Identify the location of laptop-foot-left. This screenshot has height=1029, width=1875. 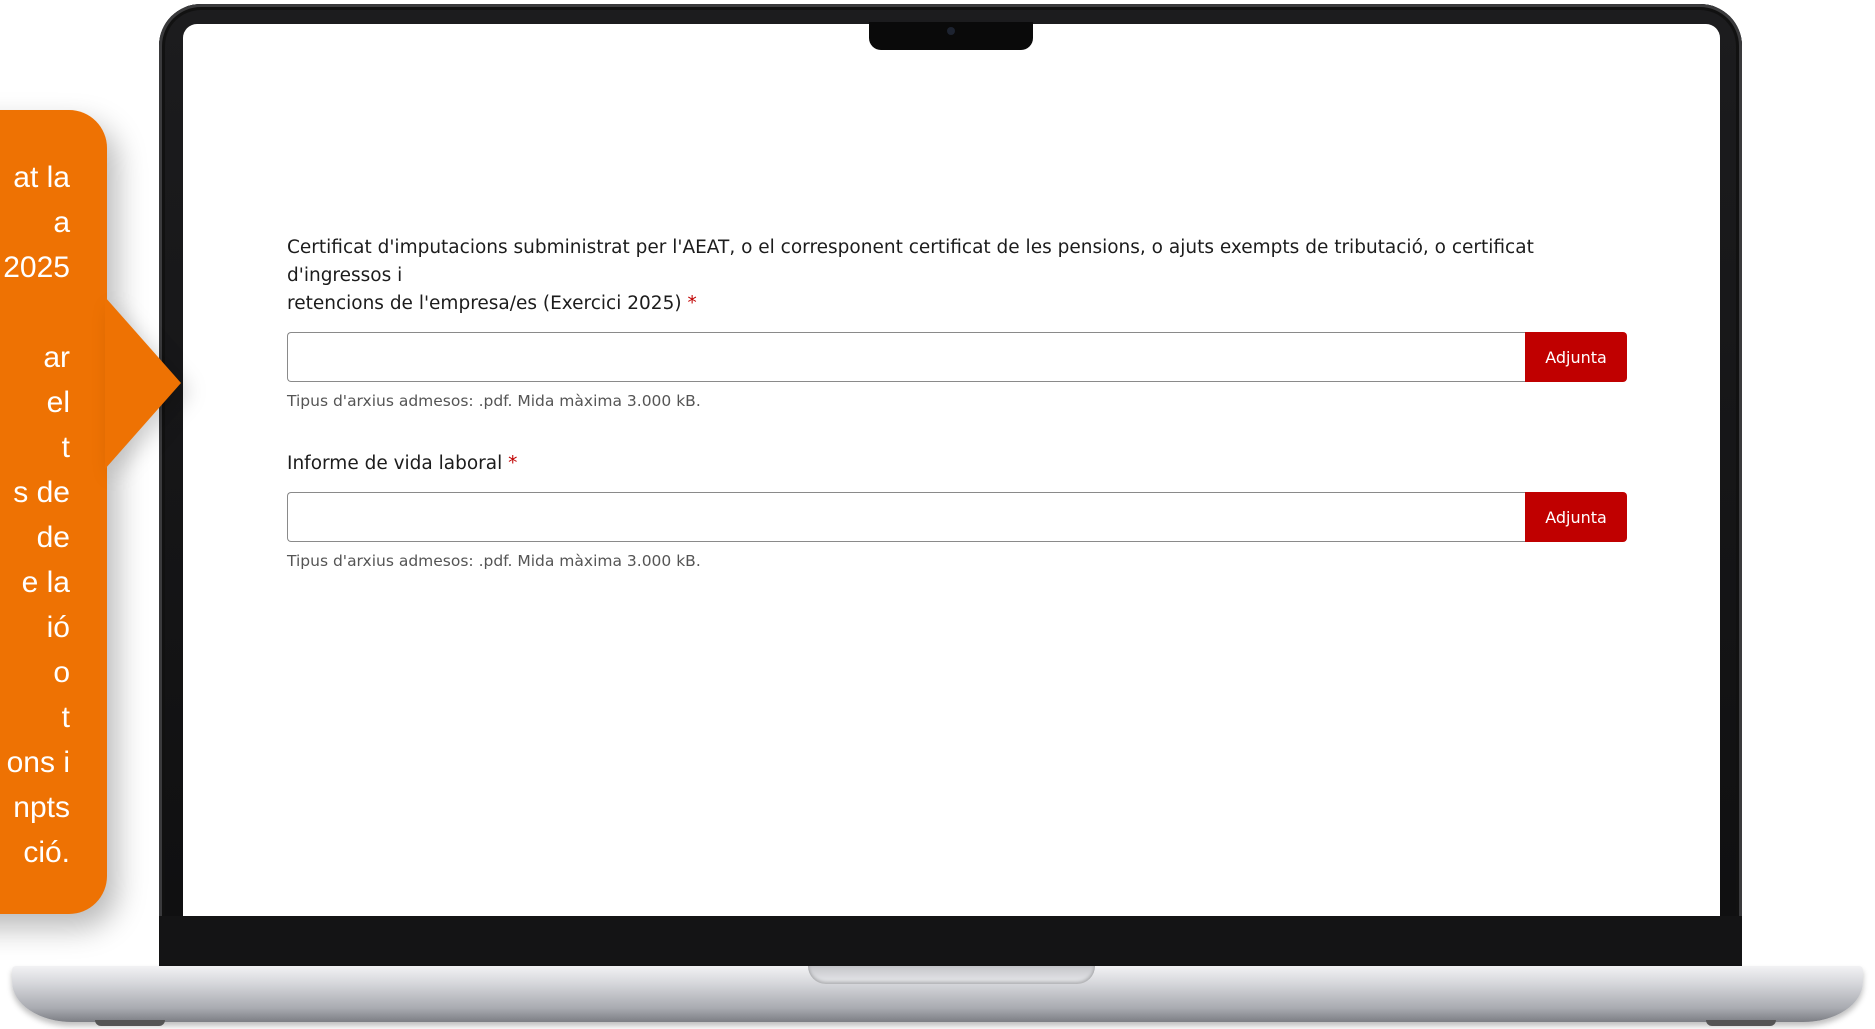
(130, 1023).